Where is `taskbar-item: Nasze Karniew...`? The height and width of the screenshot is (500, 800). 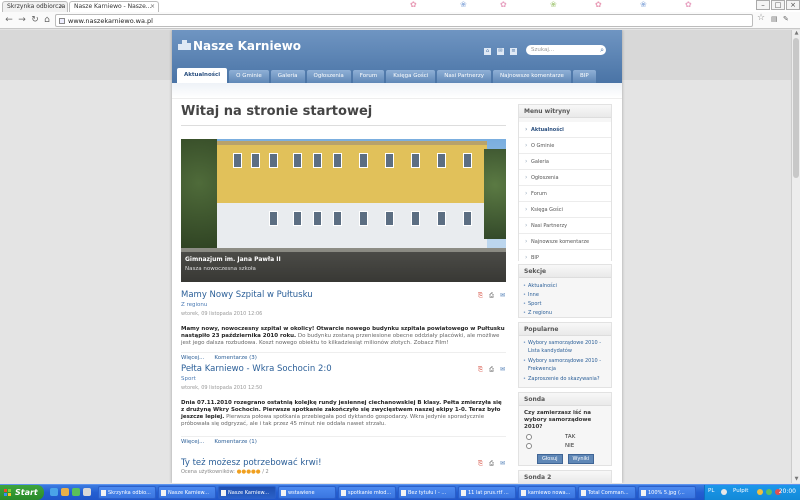
taskbar-item: Nasze Karniew... is located at coordinates (187, 492).